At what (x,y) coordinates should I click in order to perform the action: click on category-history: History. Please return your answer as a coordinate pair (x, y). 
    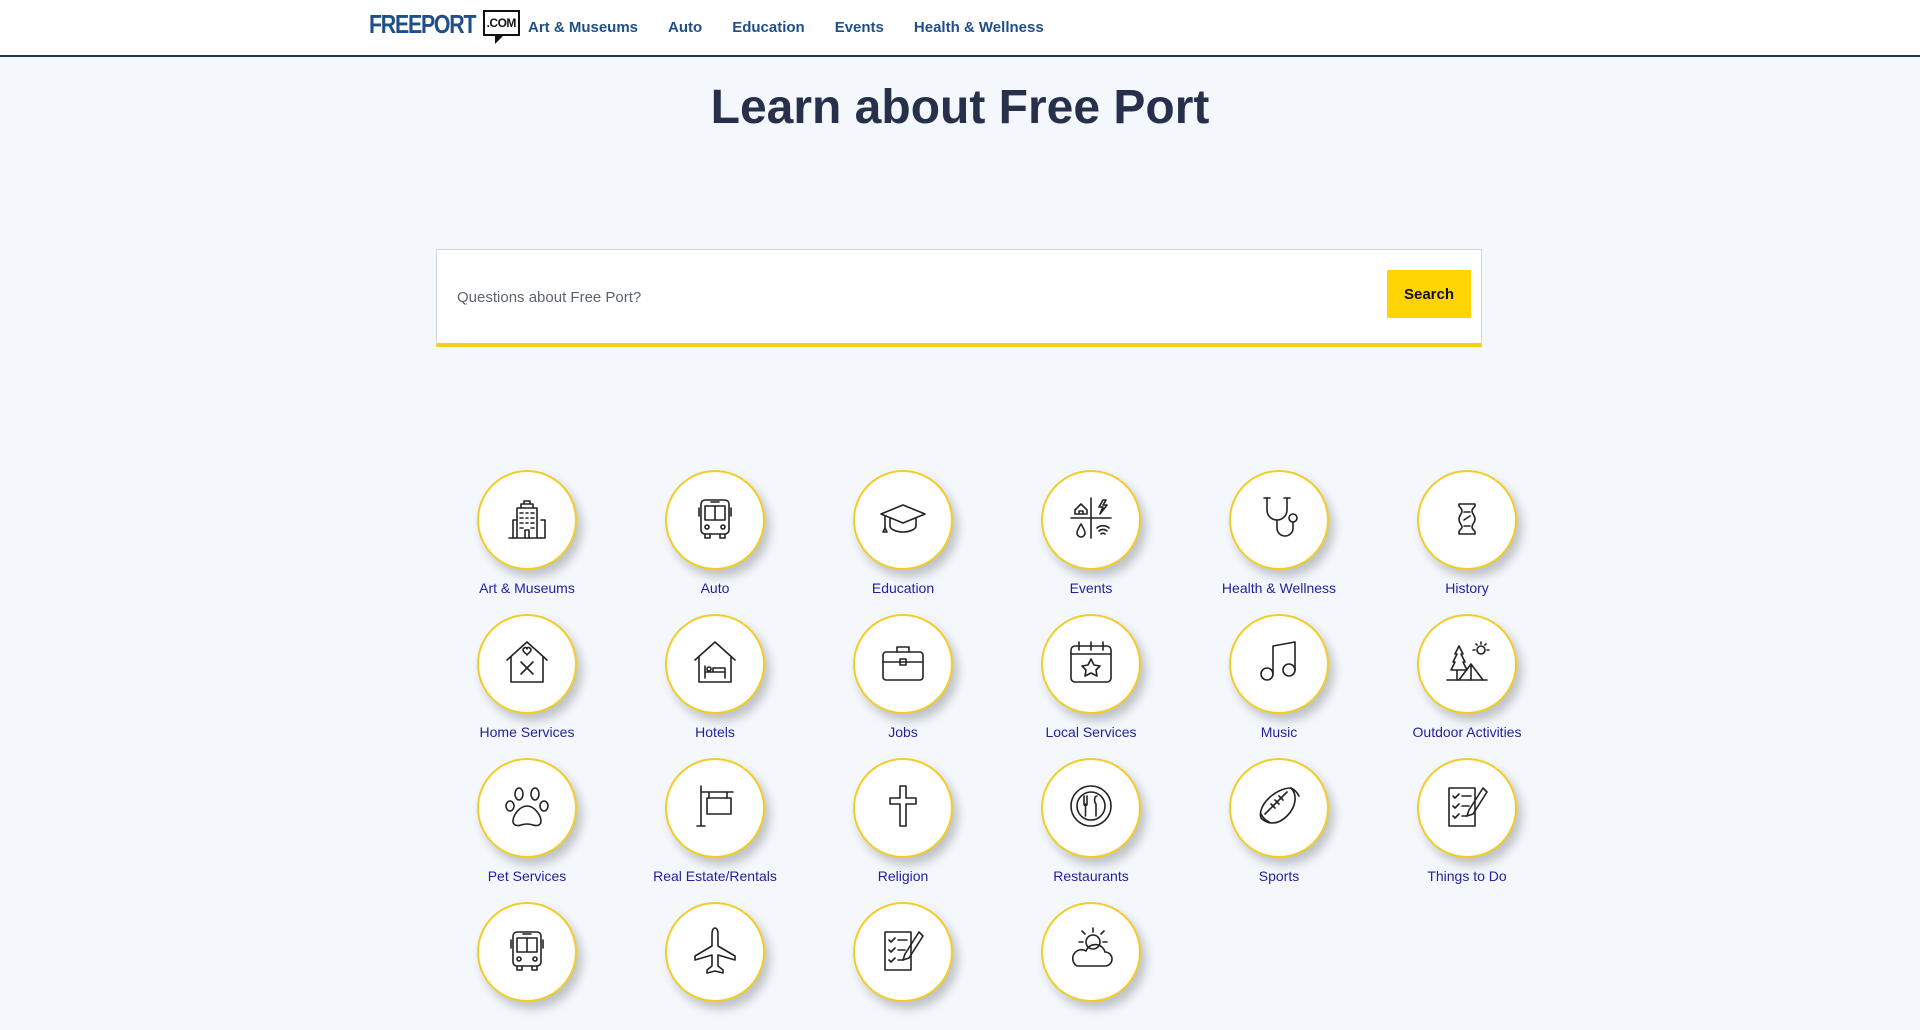
    Looking at the image, I should click on (1467, 534).